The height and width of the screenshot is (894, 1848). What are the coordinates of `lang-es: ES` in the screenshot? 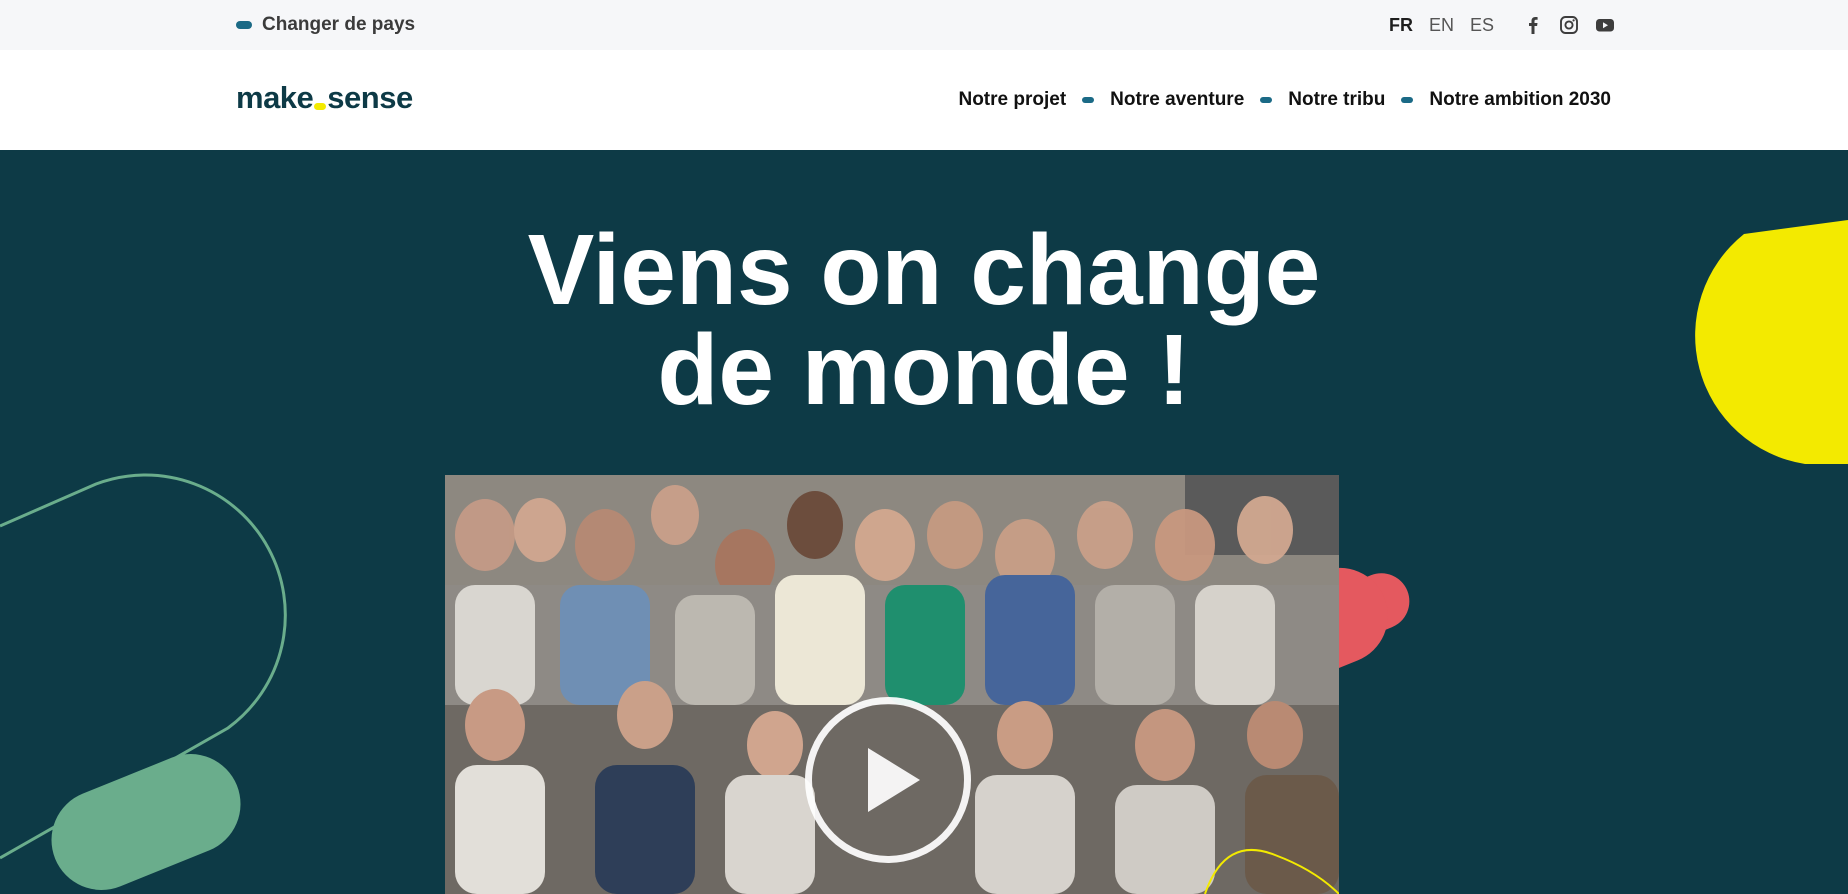 It's located at (1482, 25).